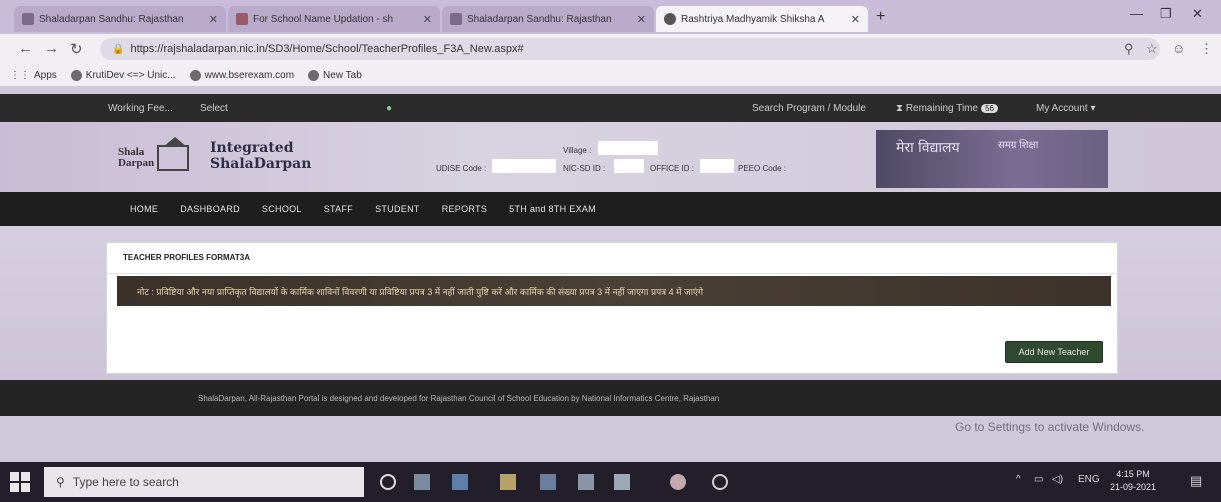 Image resolution: width=1221 pixels, height=502 pixels. I want to click on house-icon, so click(173, 154).